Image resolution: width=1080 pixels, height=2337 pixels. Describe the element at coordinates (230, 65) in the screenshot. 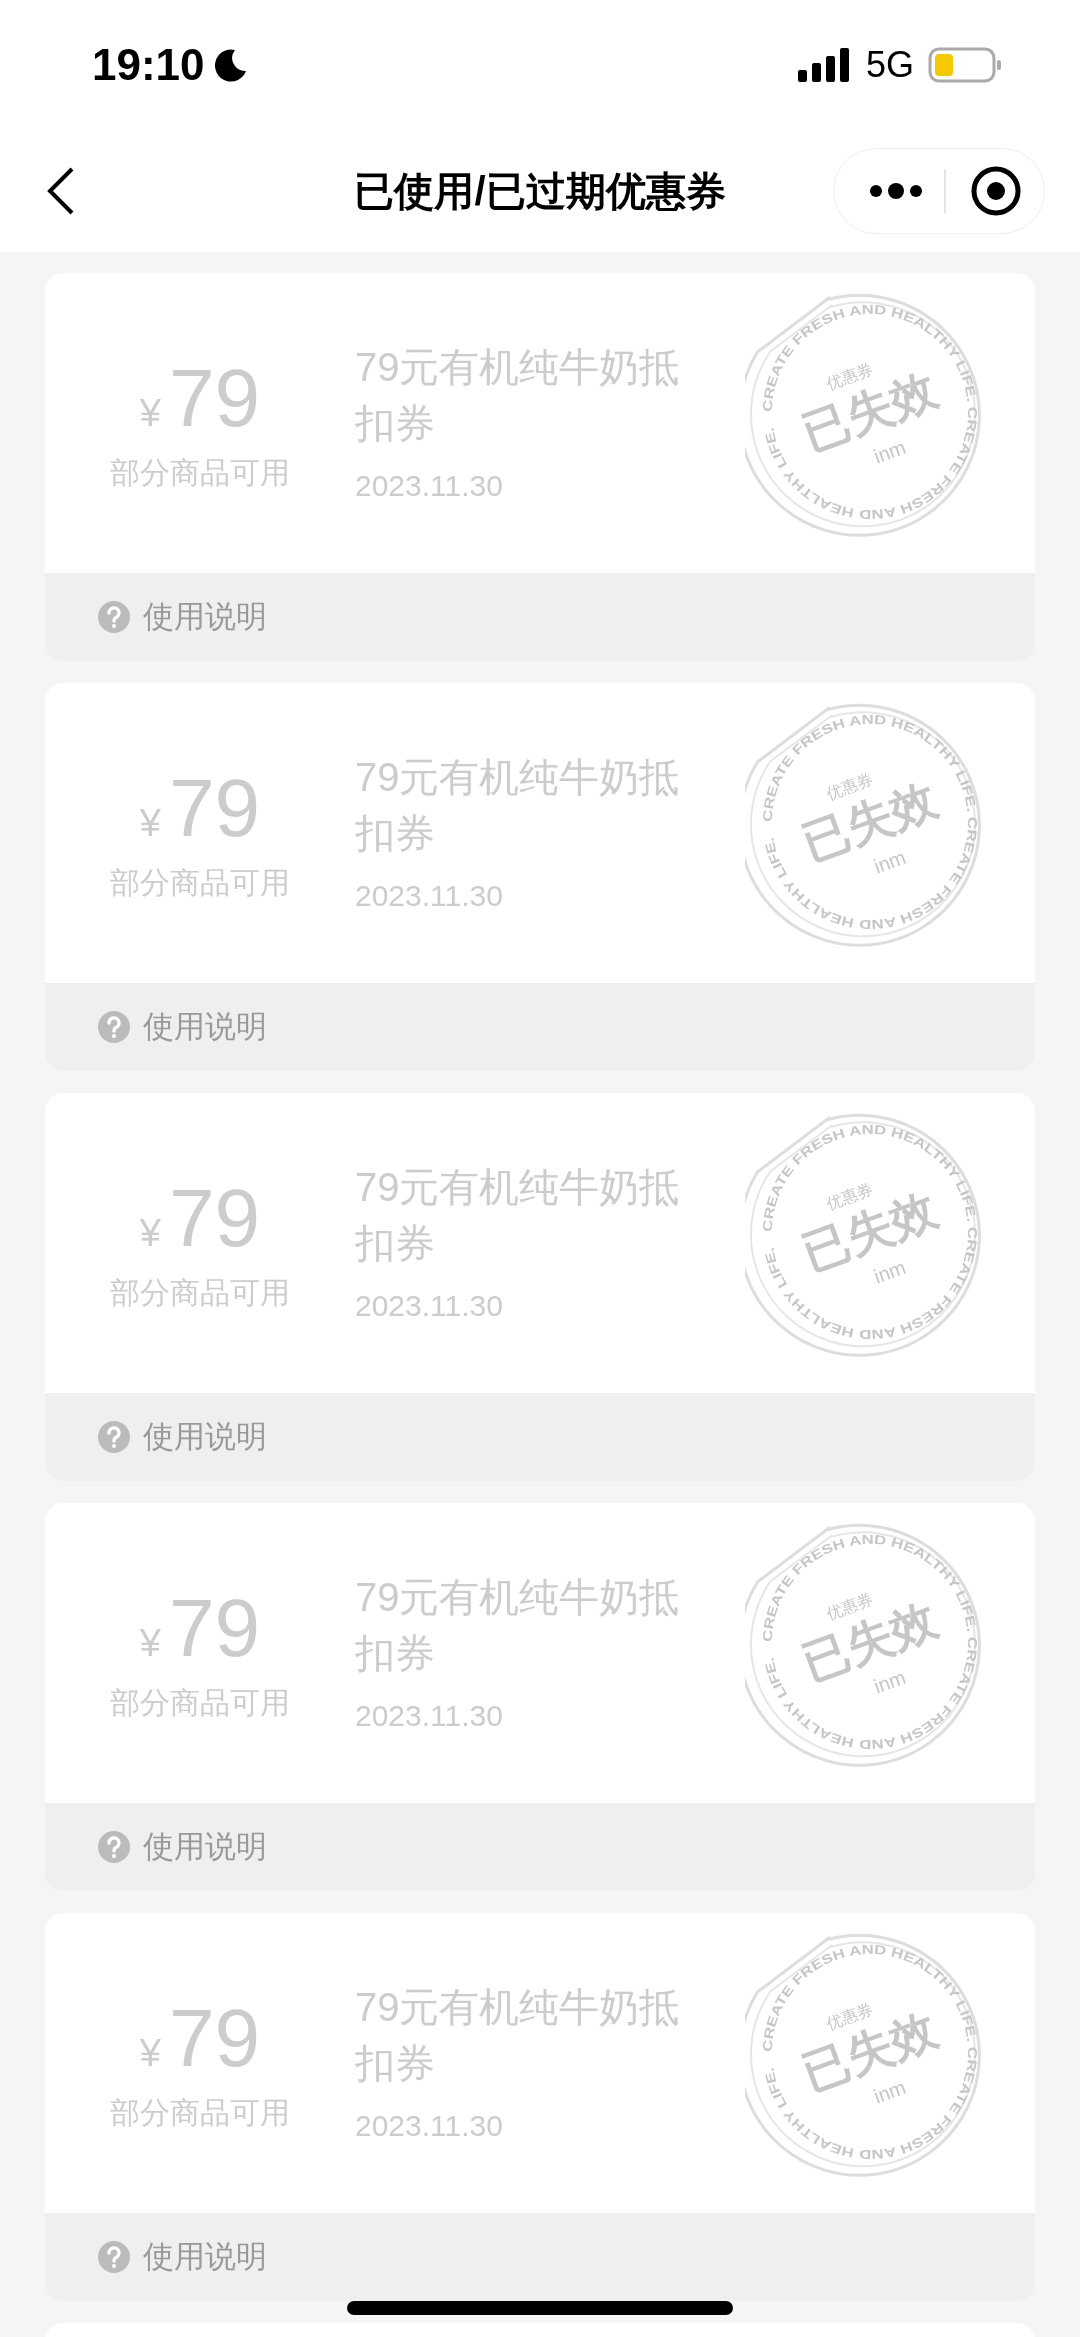

I see `moon-icon` at that location.